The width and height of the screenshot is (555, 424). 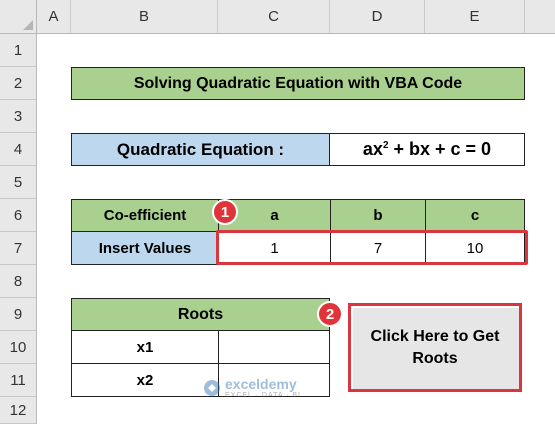 What do you see at coordinates (18, 116) in the screenshot?
I see `row-header-3: 3` at bounding box center [18, 116].